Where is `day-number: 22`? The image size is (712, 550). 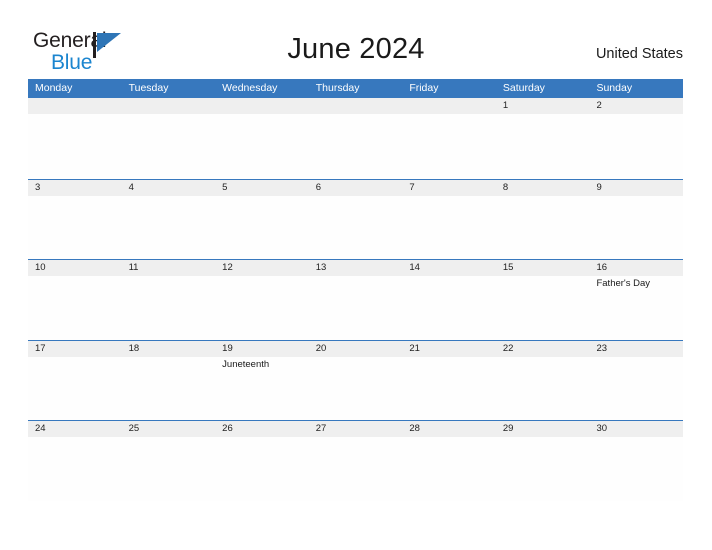
day-number: 22 is located at coordinates (543, 349).